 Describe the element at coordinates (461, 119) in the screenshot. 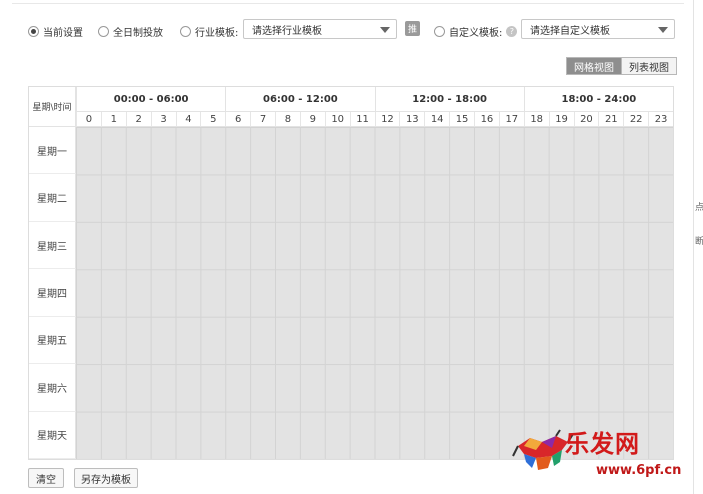

I see `hour-header: 15` at that location.